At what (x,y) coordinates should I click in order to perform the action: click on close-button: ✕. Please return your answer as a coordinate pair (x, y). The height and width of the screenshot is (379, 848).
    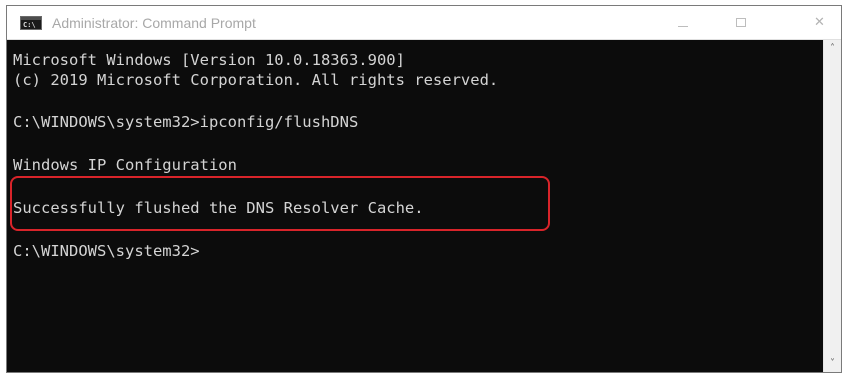
    Looking at the image, I should click on (819, 23).